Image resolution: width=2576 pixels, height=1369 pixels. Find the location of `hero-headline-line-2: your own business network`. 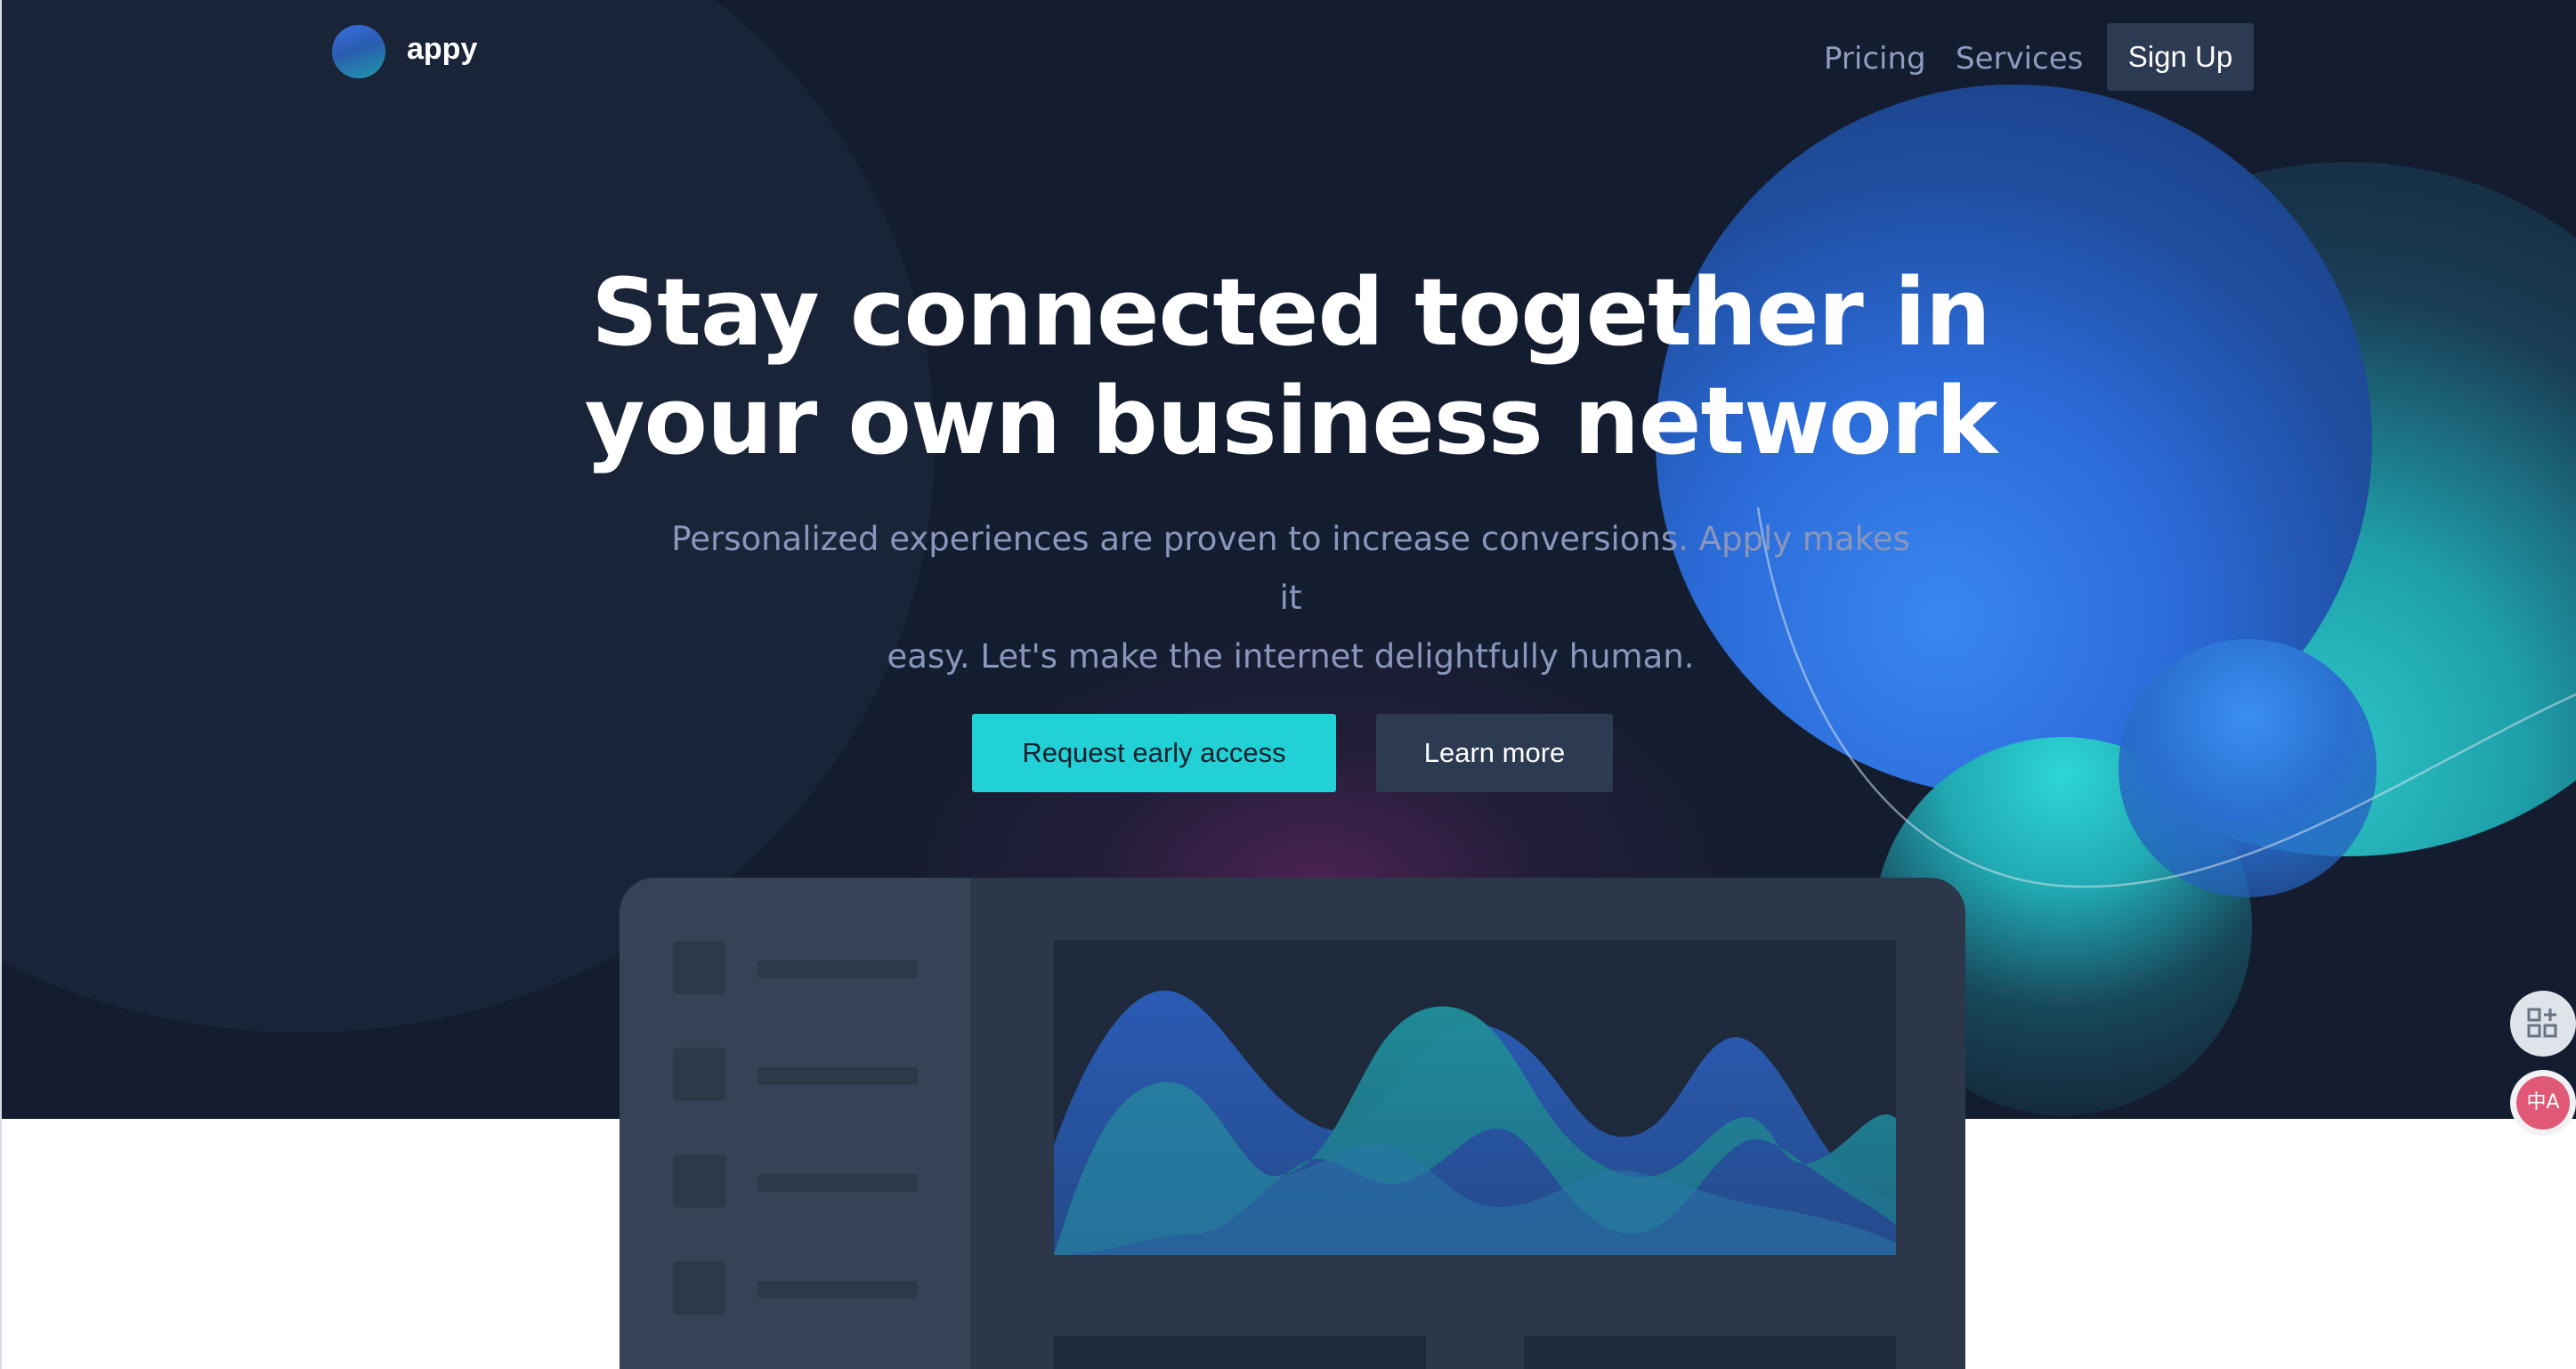

hero-headline-line-2: your own business network is located at coordinates (1290, 421).